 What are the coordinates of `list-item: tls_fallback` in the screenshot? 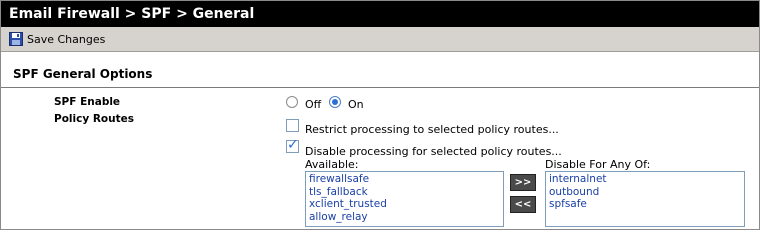 It's located at (404, 192).